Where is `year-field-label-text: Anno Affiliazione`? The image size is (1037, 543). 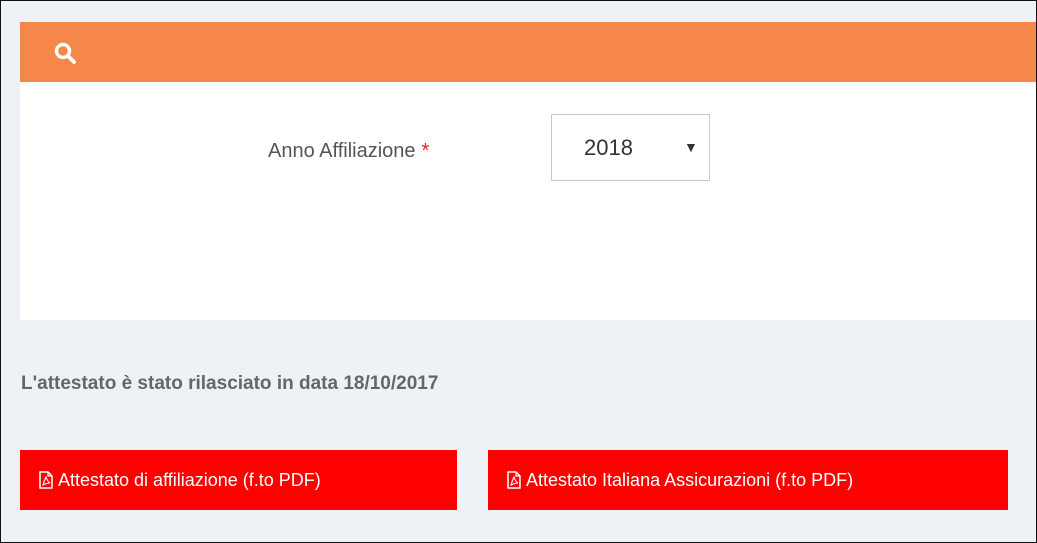 year-field-label-text: Anno Affiliazione is located at coordinates (342, 151).